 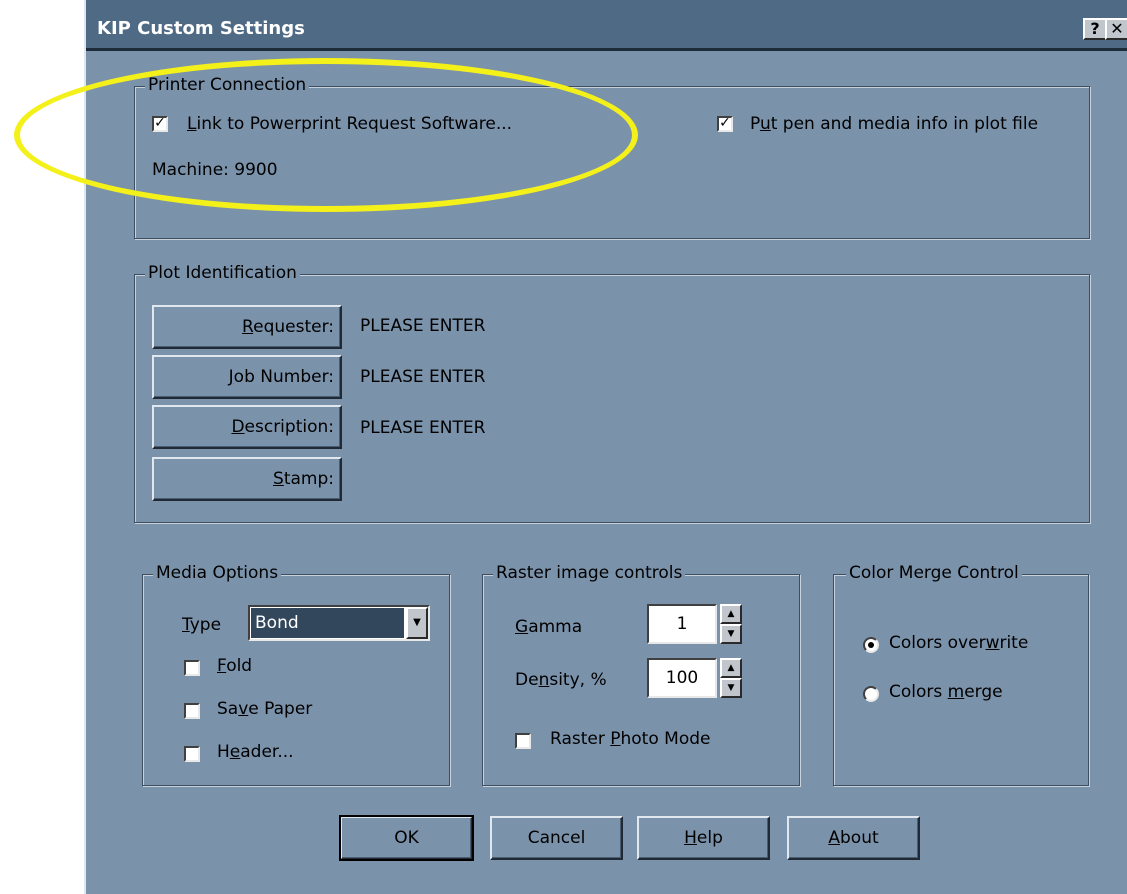 I want to click on about-button: About, so click(x=853, y=838).